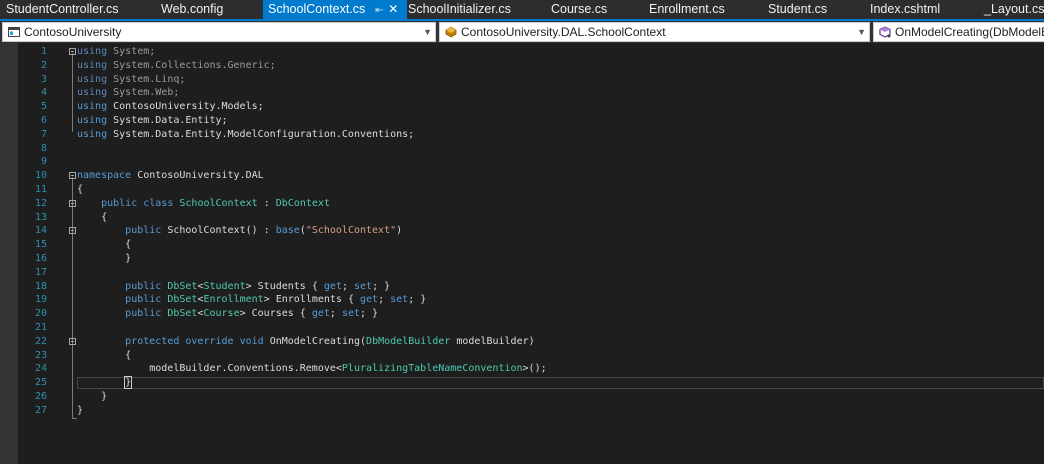 The image size is (1044, 464). Describe the element at coordinates (62, 9) in the screenshot. I see `tab-student-controller: StudentController.cs` at that location.